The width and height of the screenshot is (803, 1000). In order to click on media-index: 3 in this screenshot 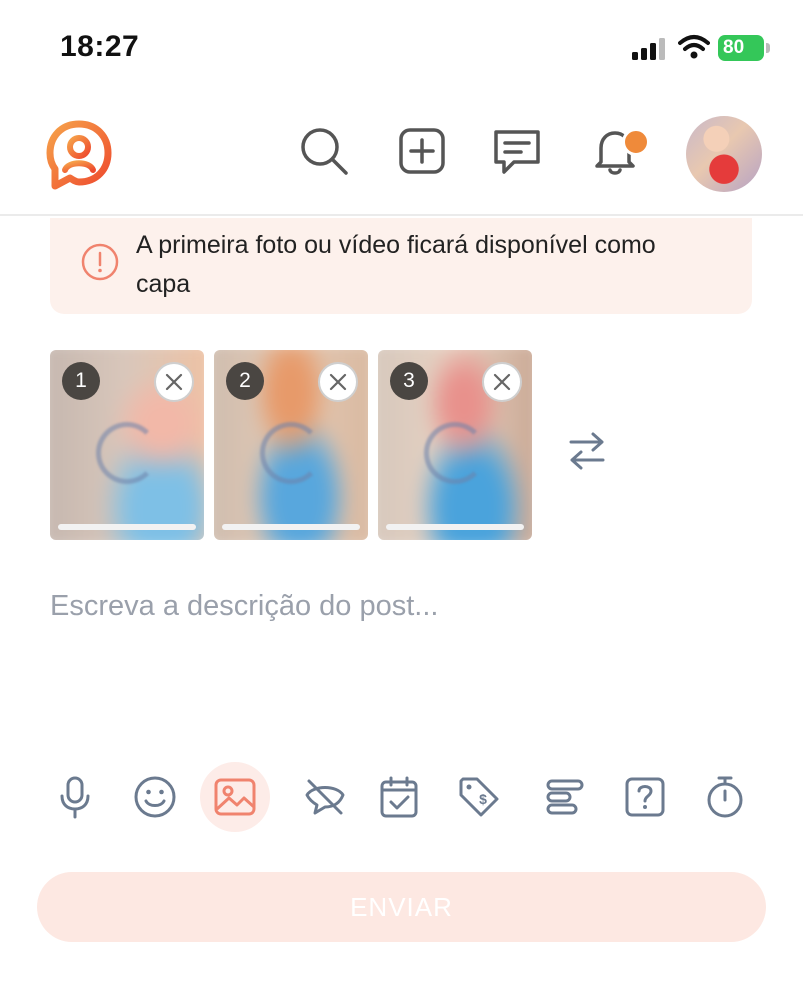, I will do `click(409, 381)`.